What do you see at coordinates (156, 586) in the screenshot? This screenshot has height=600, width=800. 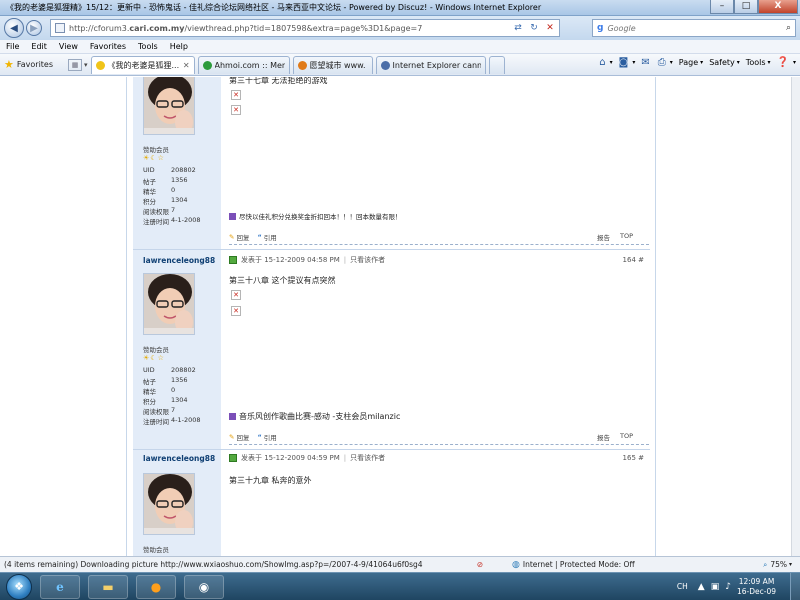 I see `taskbar-media-button: ●` at bounding box center [156, 586].